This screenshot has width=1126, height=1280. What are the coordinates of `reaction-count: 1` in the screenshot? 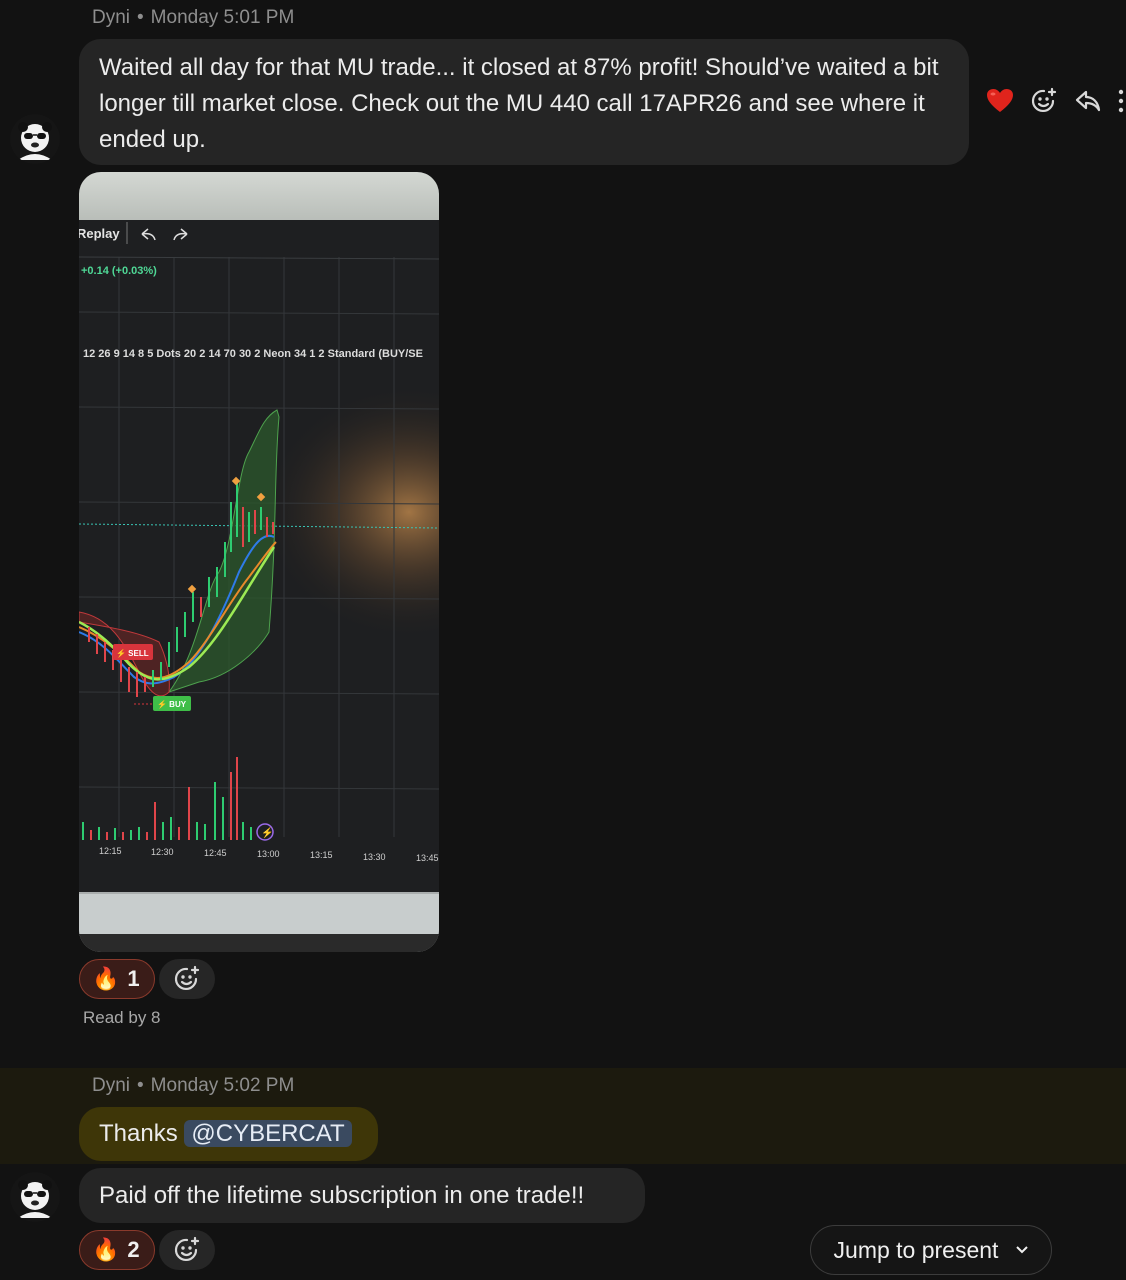 It's located at (133, 978).